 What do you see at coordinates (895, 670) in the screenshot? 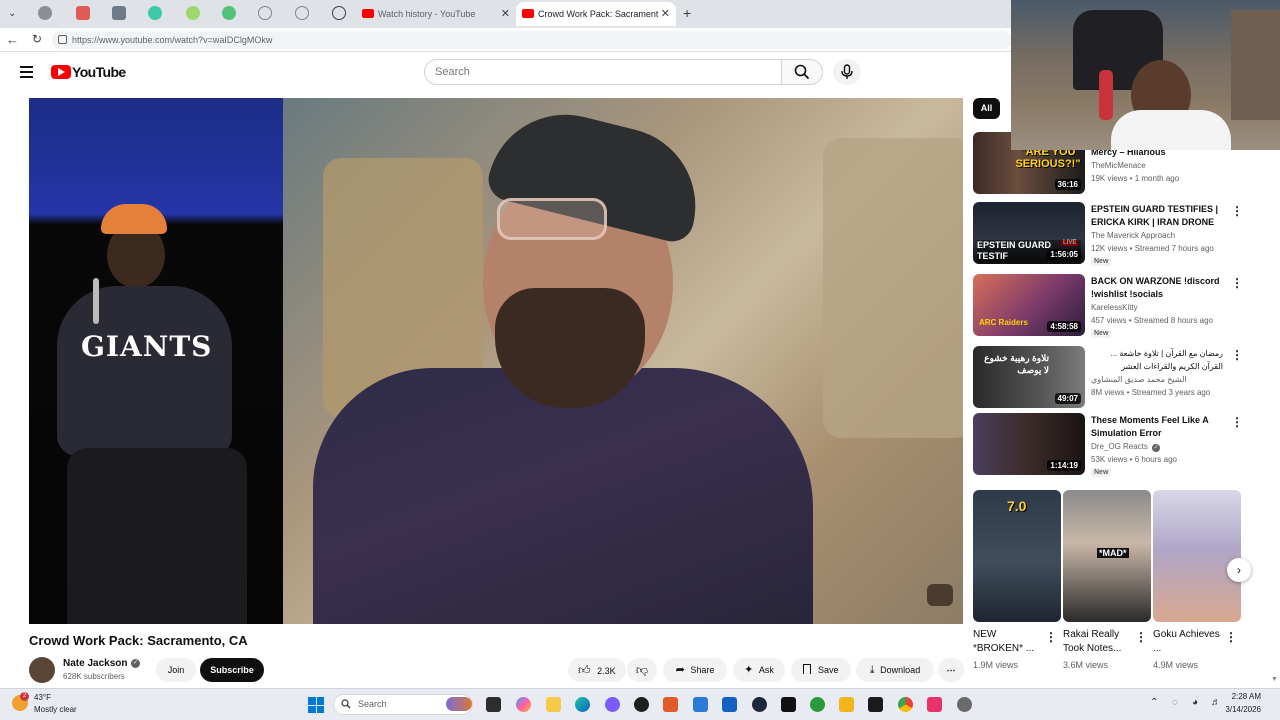
I see `download-button: ⤓ Download` at bounding box center [895, 670].